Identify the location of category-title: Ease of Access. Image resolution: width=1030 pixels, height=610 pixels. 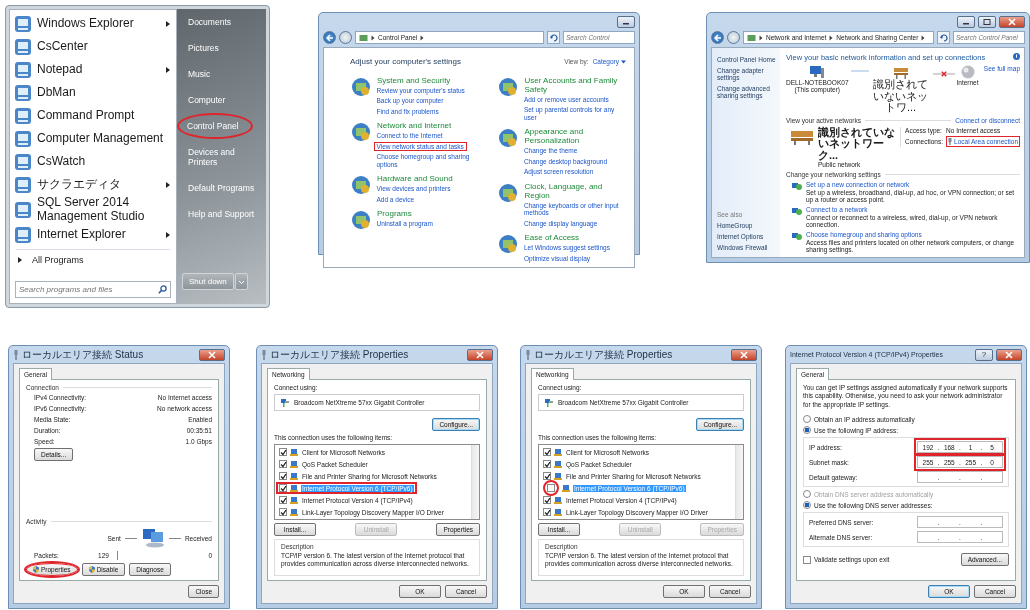
(568, 238).